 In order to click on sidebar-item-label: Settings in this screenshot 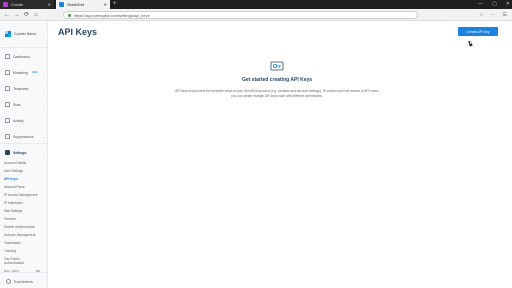, I will do `click(20, 152)`.